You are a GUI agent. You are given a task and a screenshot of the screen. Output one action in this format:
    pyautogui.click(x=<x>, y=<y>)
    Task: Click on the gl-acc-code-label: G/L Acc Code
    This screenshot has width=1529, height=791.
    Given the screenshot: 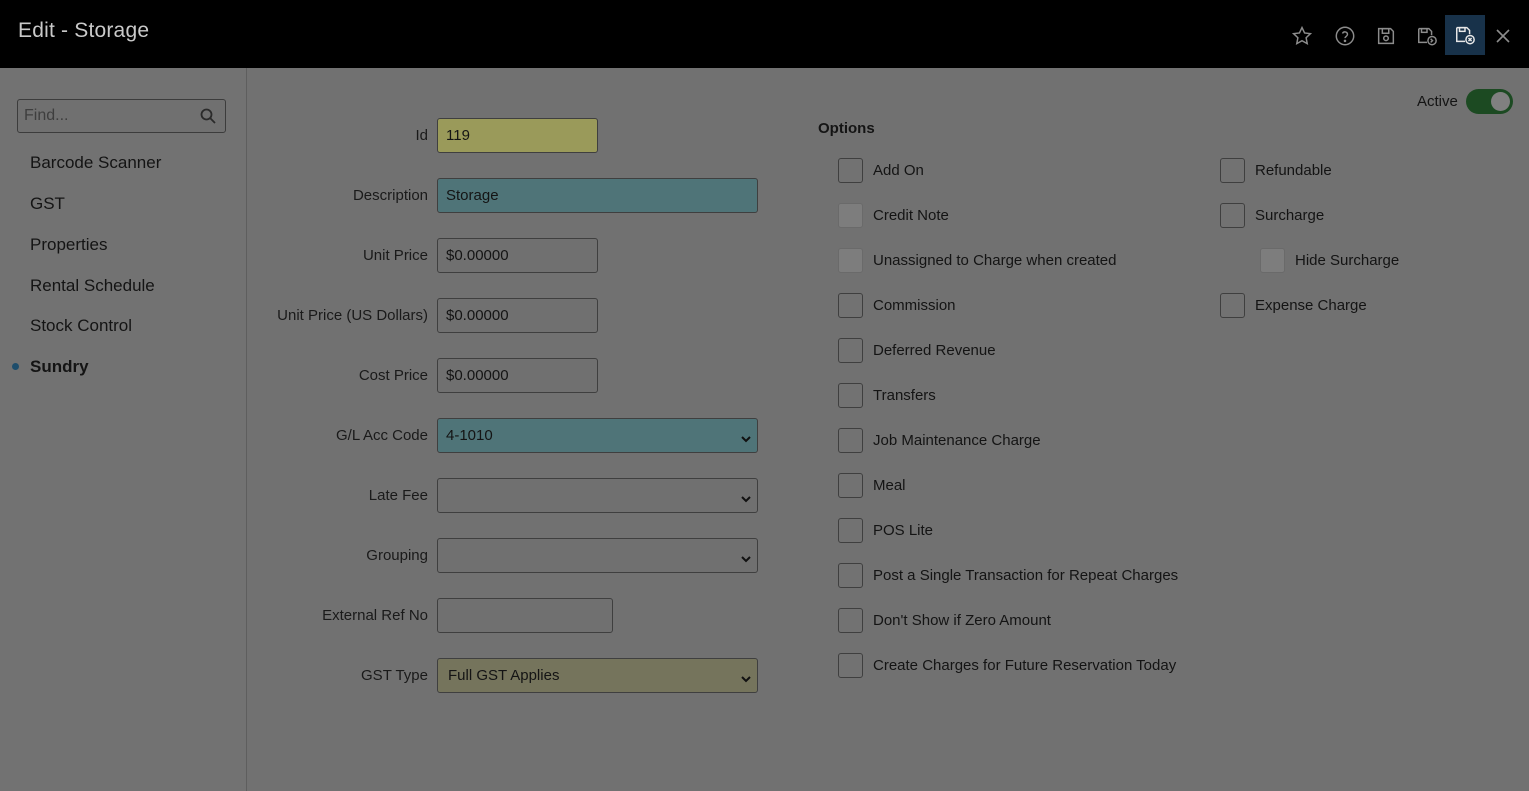 What is the action you would take?
    pyautogui.click(x=382, y=435)
    